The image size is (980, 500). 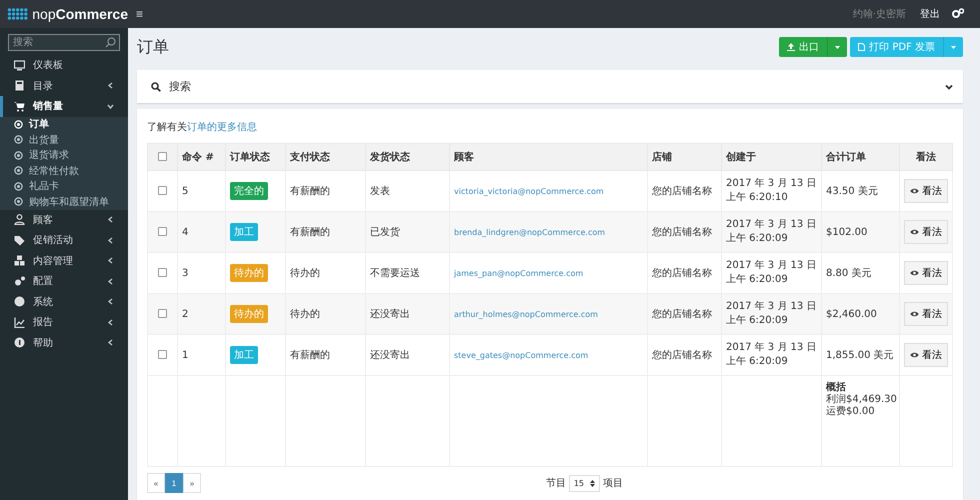 I want to click on sidebar-item: 仪表板, so click(x=64, y=65).